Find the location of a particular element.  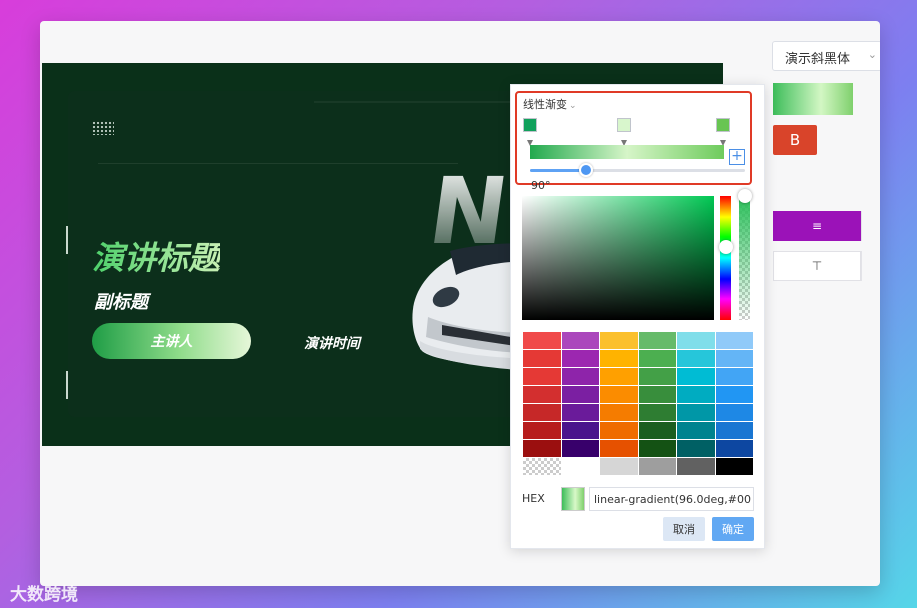

speech-time-text: 演讲时间 is located at coordinates (332, 343).